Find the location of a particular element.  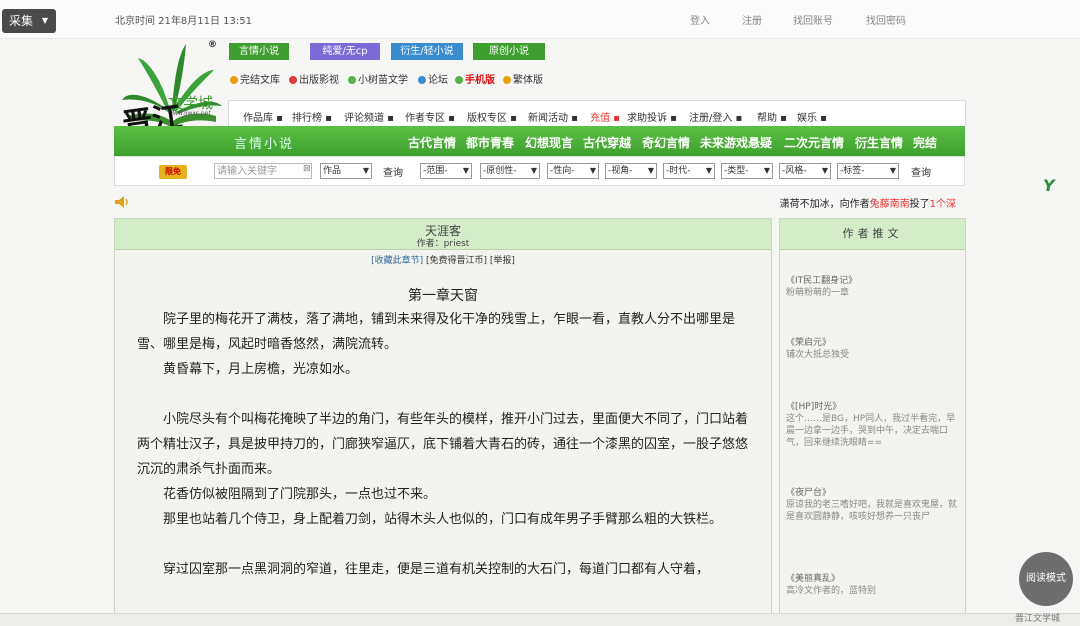

nav-item: 求助投诉 ▪ is located at coordinates (652, 116).